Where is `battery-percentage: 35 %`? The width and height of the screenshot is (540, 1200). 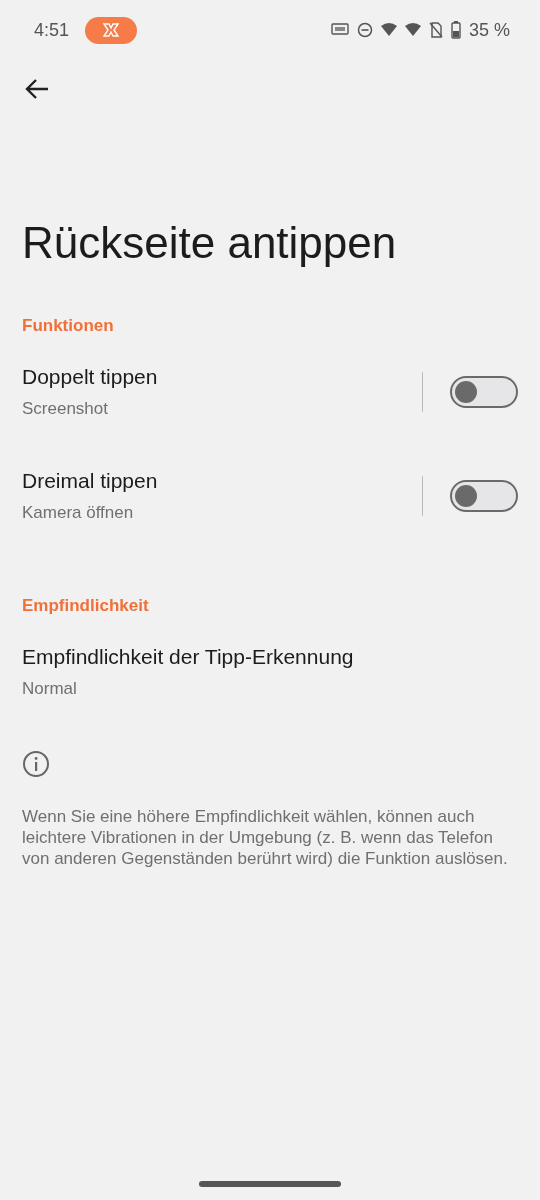
battery-percentage: 35 % is located at coordinates (489, 30).